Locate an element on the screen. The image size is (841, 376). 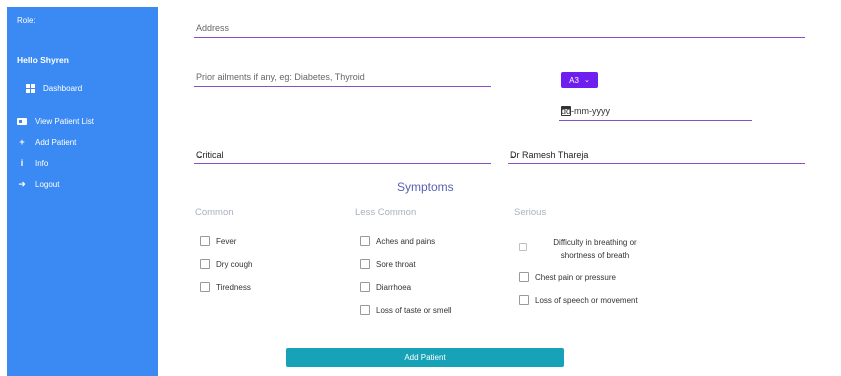
ward-select-value: A3 is located at coordinates (574, 80).